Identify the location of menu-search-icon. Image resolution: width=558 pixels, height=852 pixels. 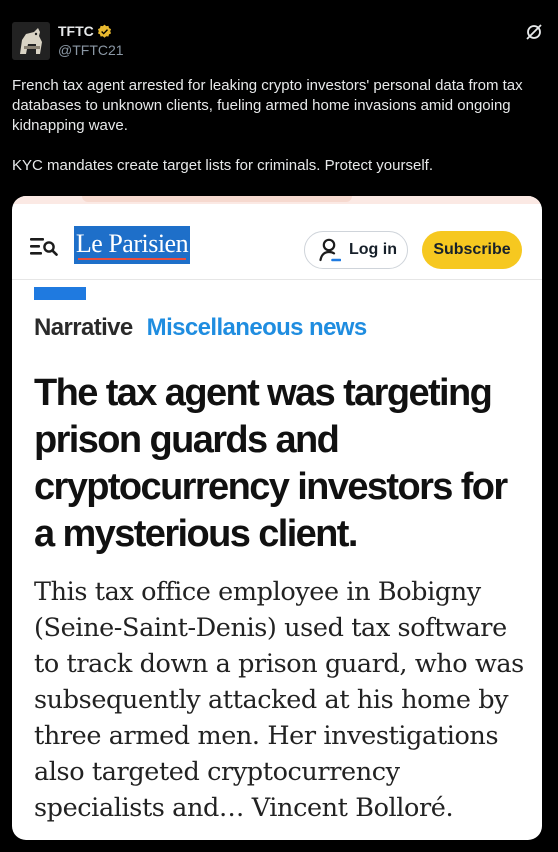
(44, 247).